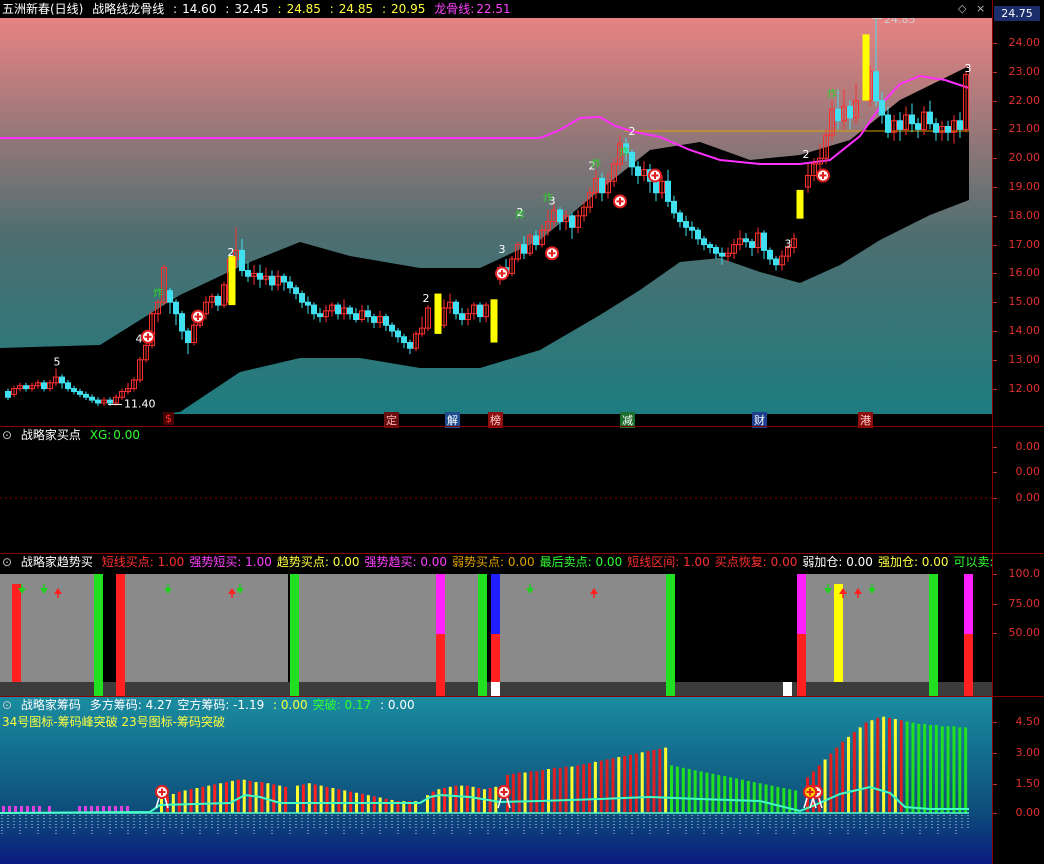  What do you see at coordinates (426, 298) in the screenshot?
I see `count-label: 2` at bounding box center [426, 298].